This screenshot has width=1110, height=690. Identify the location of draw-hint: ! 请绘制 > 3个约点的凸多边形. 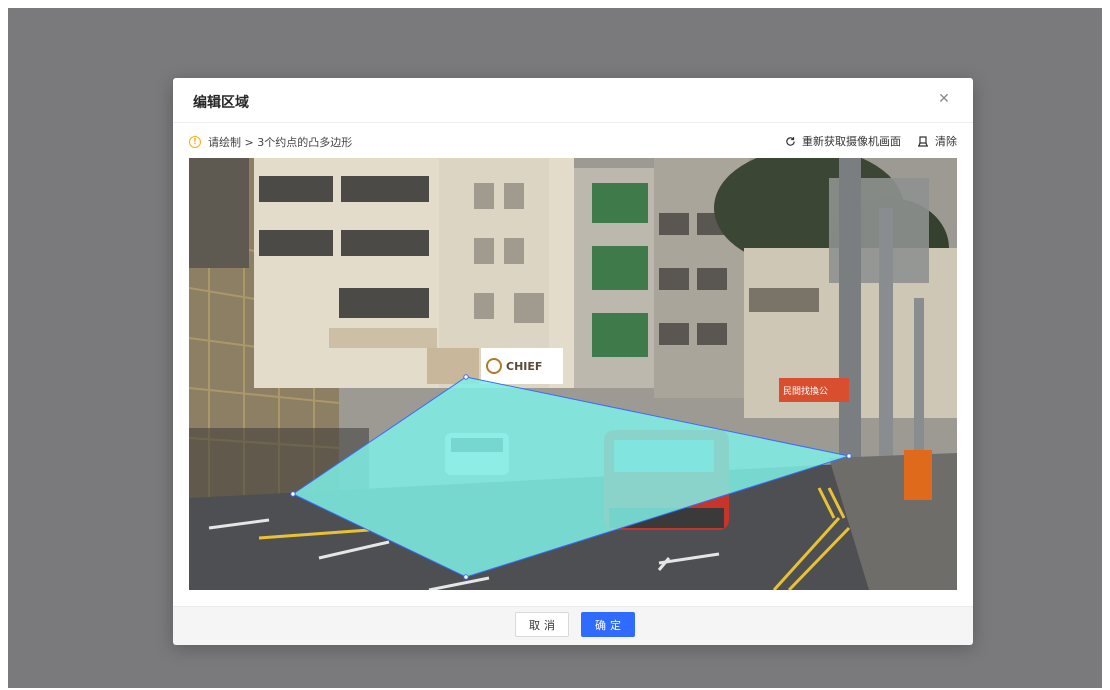
(270, 142).